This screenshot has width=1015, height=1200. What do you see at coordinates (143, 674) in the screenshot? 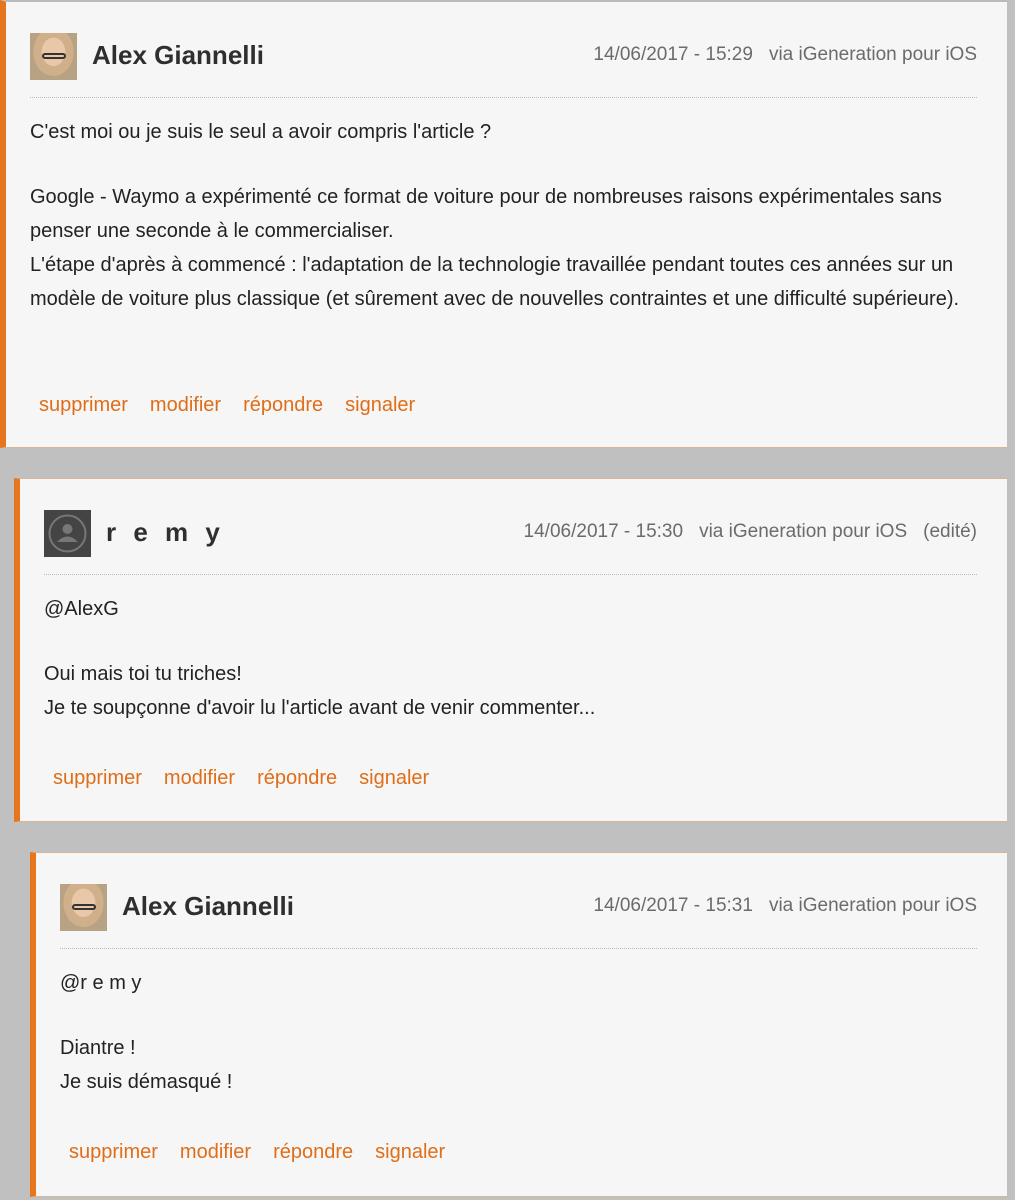
I see `comment-line: Oui mais toi tu triches!` at bounding box center [143, 674].